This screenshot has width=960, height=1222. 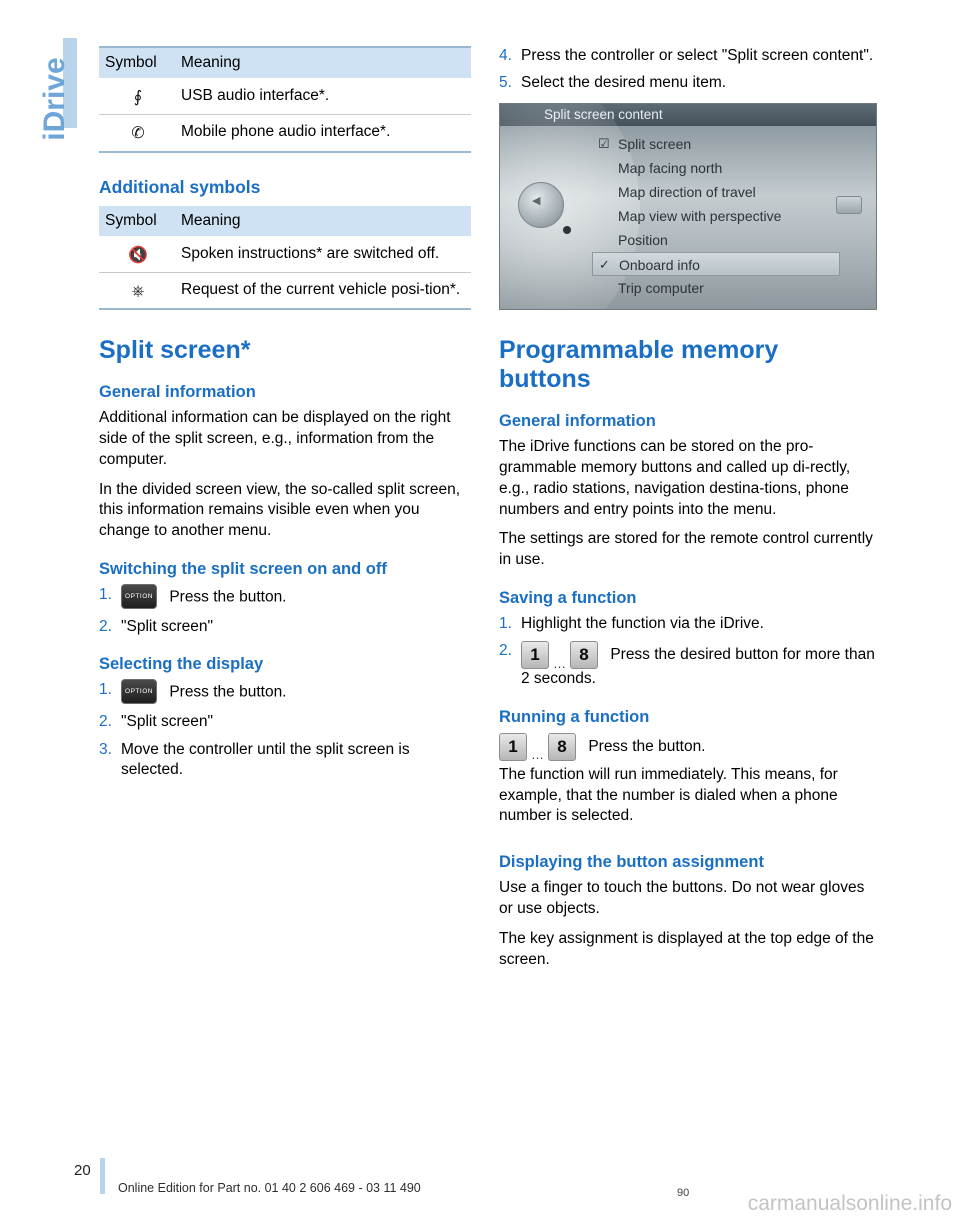 What do you see at coordinates (849, 1203) in the screenshot?
I see `watermark: carmanualsonline.info` at bounding box center [849, 1203].